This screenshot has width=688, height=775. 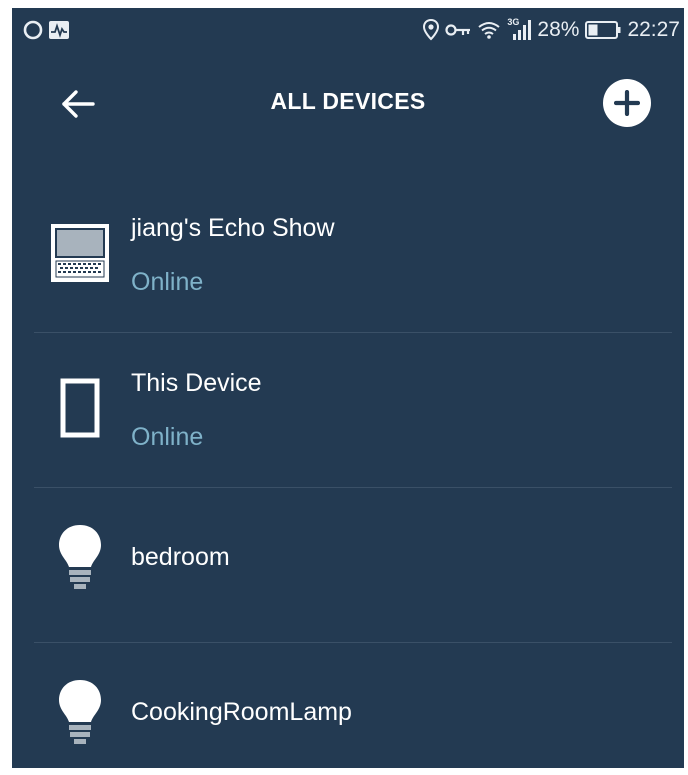 I want to click on key-icon, so click(x=458, y=30).